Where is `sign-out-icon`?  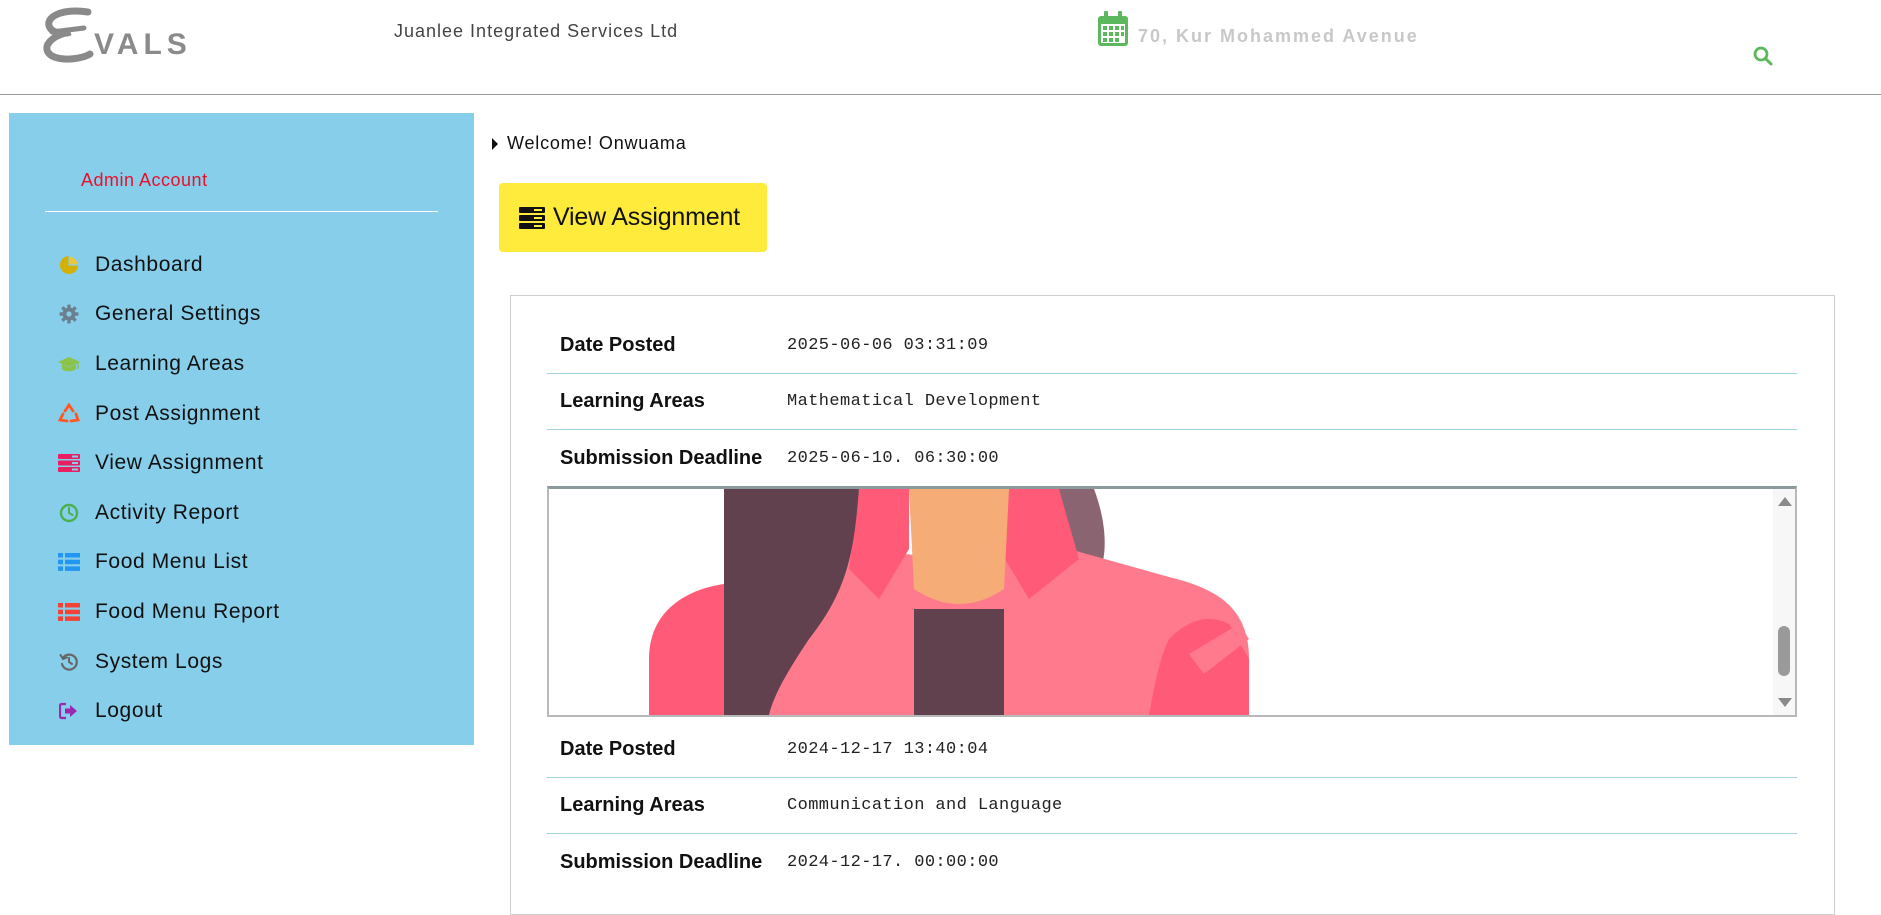 sign-out-icon is located at coordinates (69, 711).